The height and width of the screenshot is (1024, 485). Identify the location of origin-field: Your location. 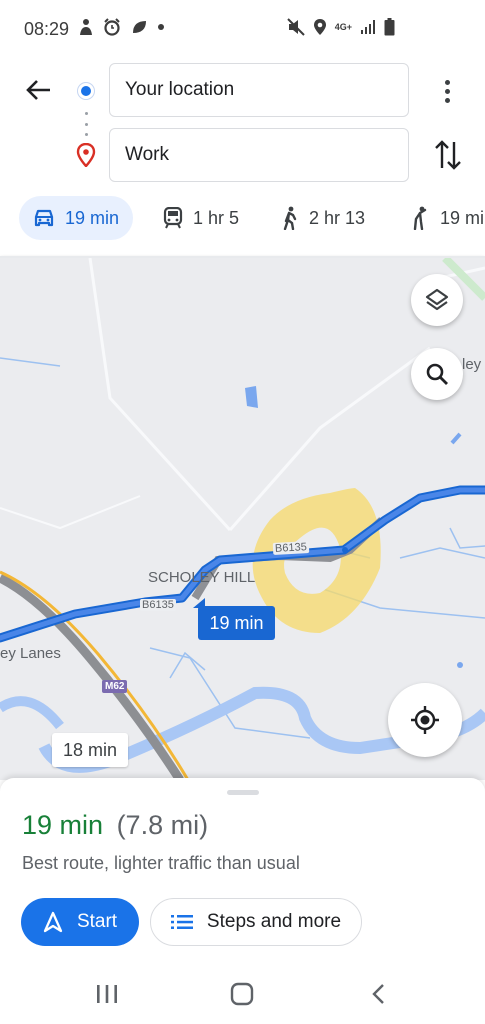
(259, 90).